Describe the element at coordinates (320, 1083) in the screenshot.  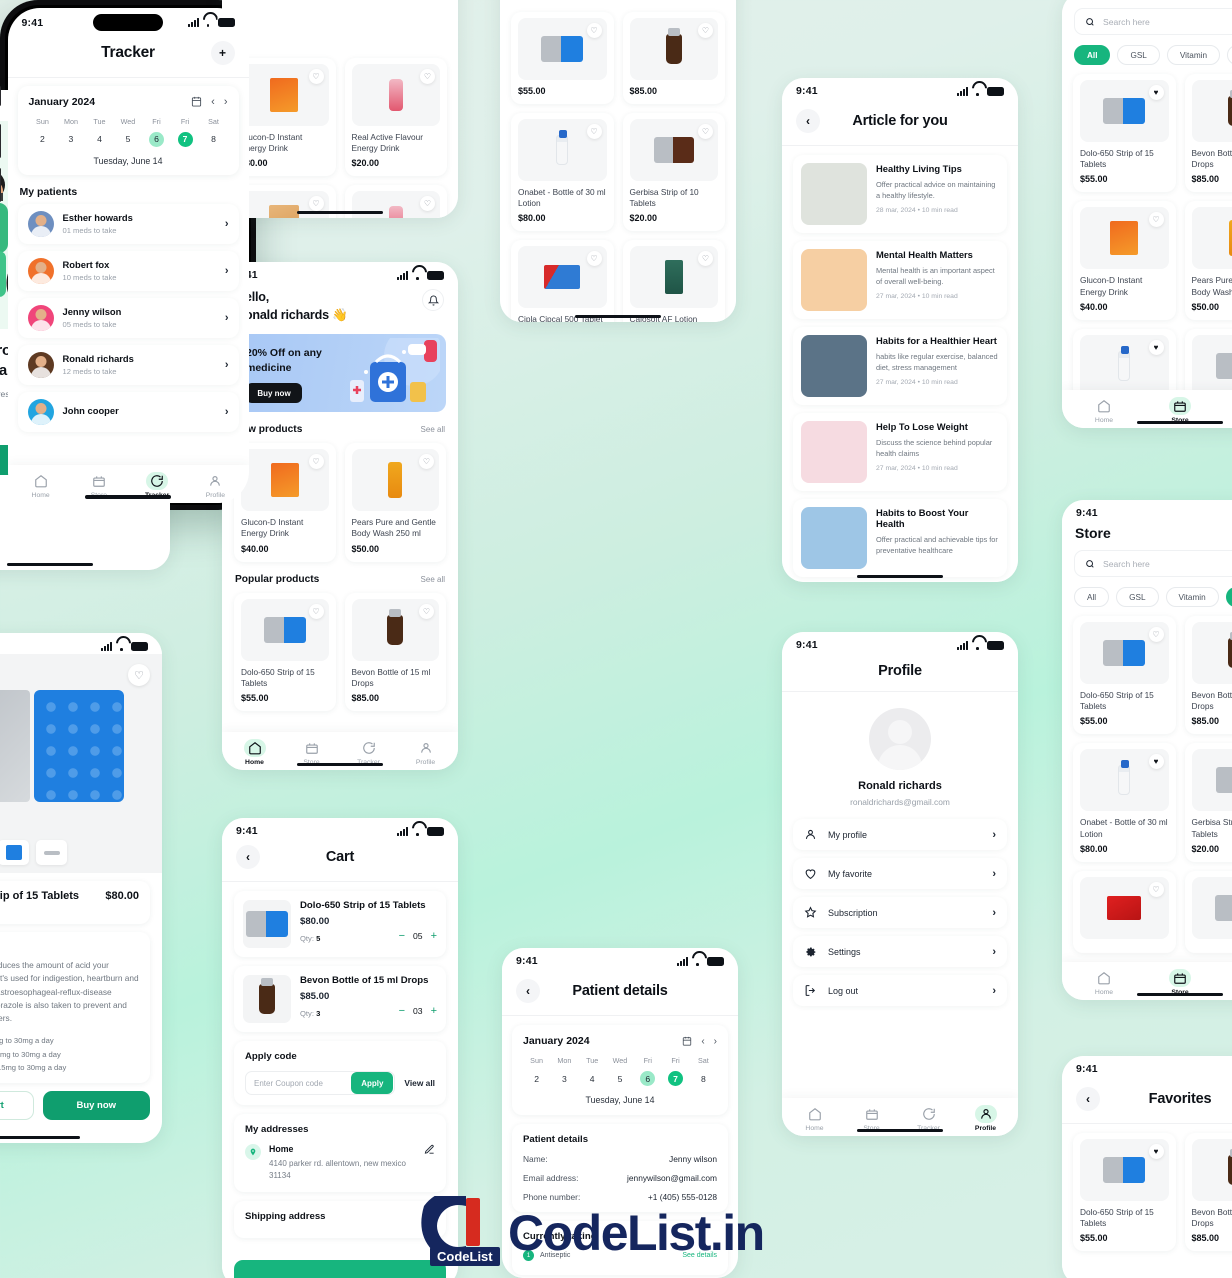
I see `coupon-input: Enter Coupon code Apply` at that location.